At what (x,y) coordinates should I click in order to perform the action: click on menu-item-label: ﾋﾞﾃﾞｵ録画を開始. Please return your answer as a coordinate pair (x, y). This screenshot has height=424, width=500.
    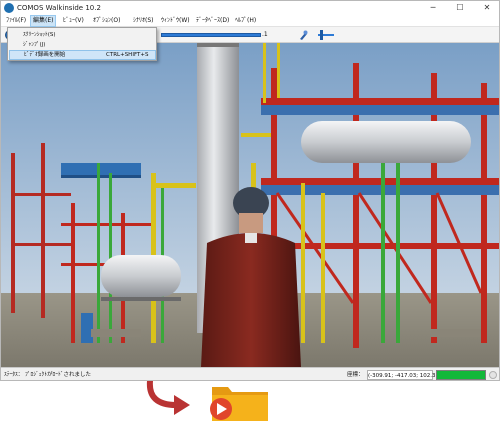
    Looking at the image, I should click on (45, 55).